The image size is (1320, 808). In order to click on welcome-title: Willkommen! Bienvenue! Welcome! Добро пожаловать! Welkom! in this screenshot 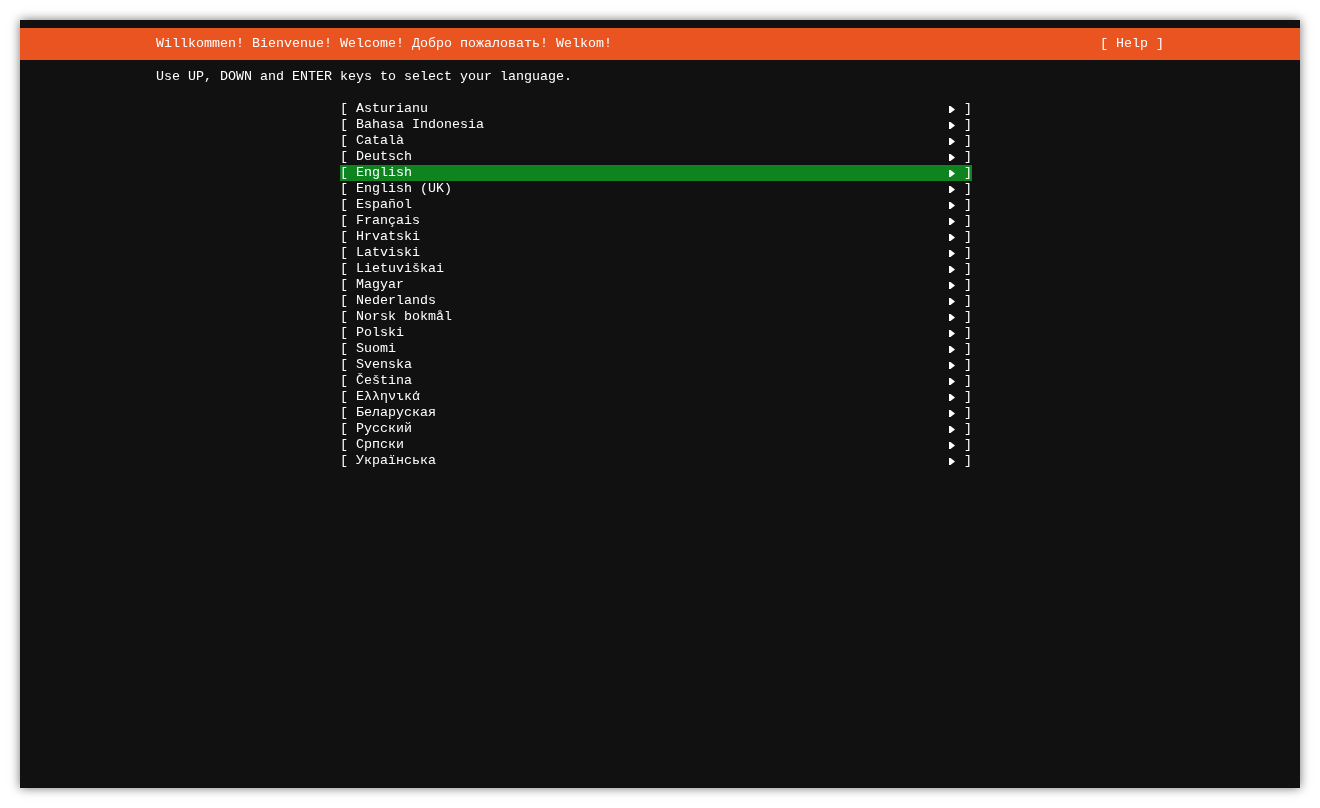, I will do `click(384, 44)`.